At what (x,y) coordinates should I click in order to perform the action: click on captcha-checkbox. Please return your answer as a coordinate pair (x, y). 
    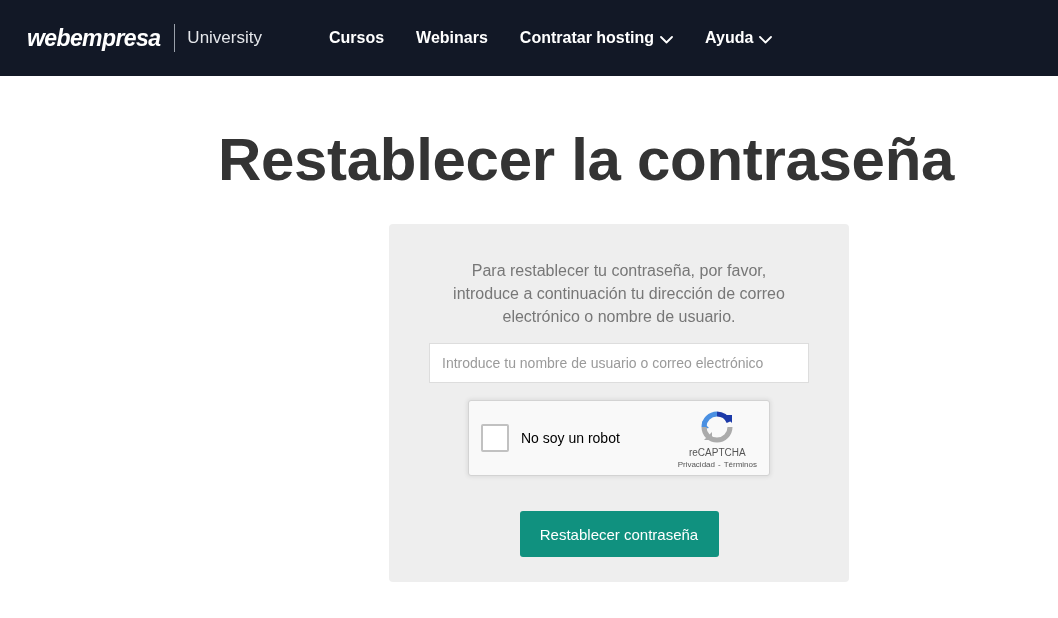
    Looking at the image, I should click on (495, 438).